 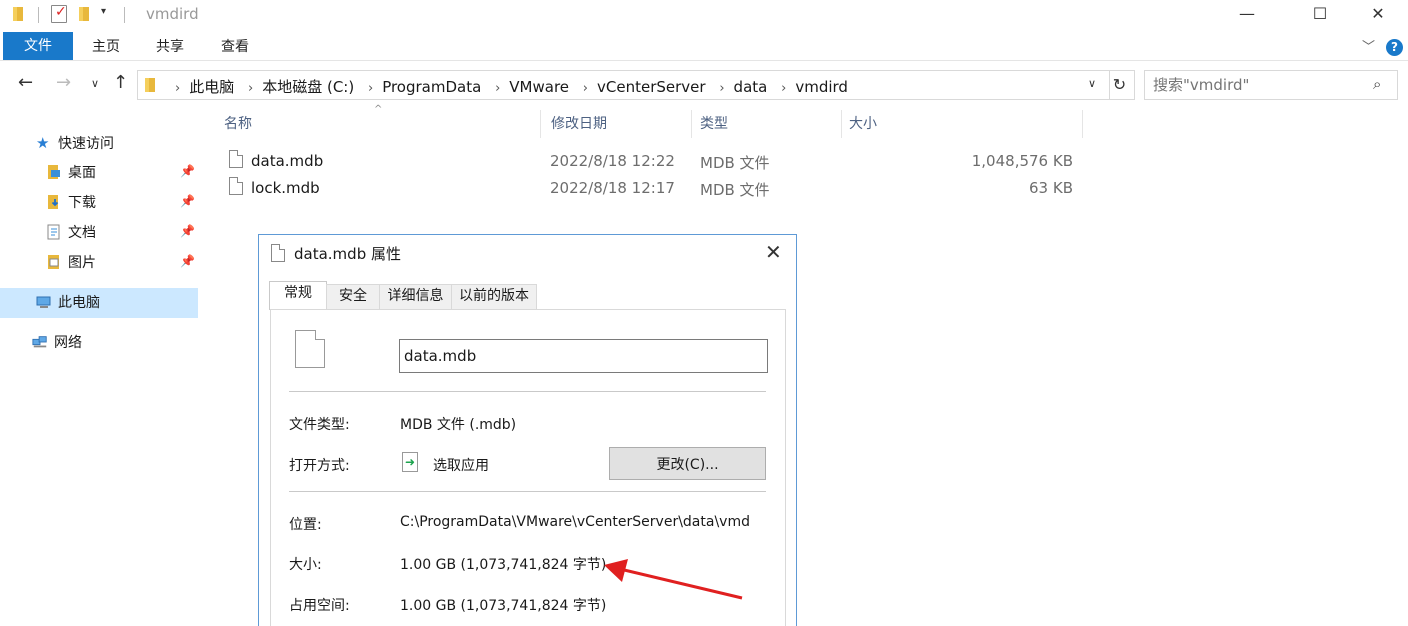 I want to click on forward-arrow-icon: →, so click(x=63, y=82).